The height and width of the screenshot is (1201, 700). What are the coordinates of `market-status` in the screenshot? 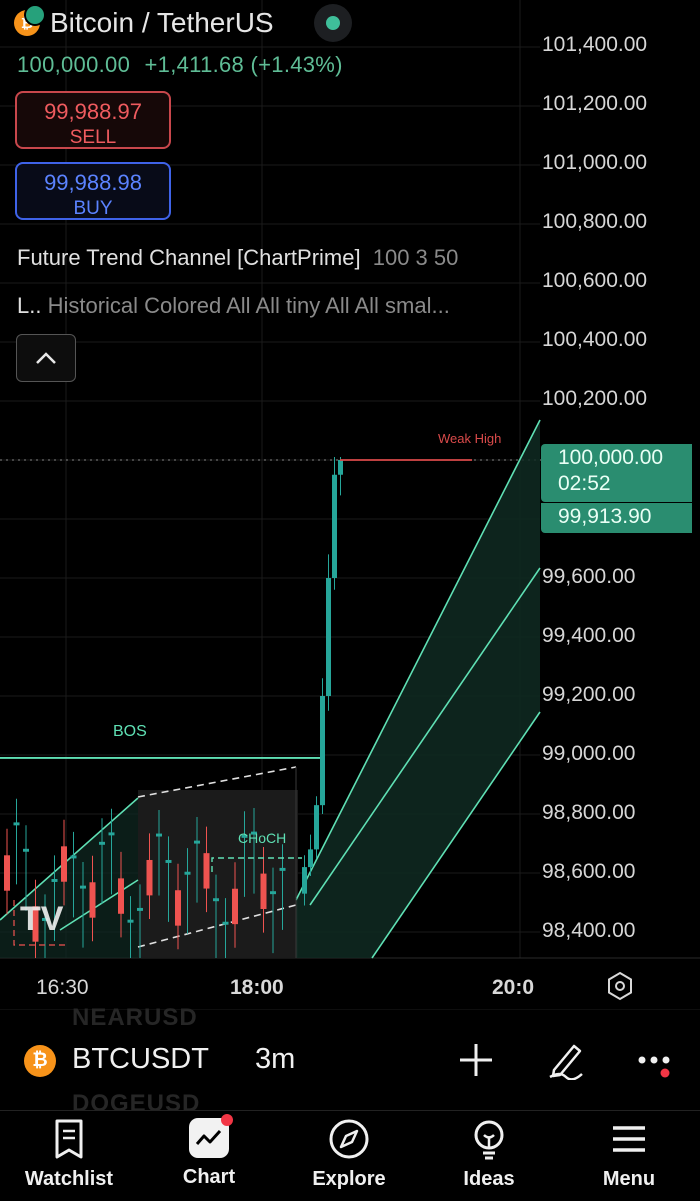 It's located at (332, 23).